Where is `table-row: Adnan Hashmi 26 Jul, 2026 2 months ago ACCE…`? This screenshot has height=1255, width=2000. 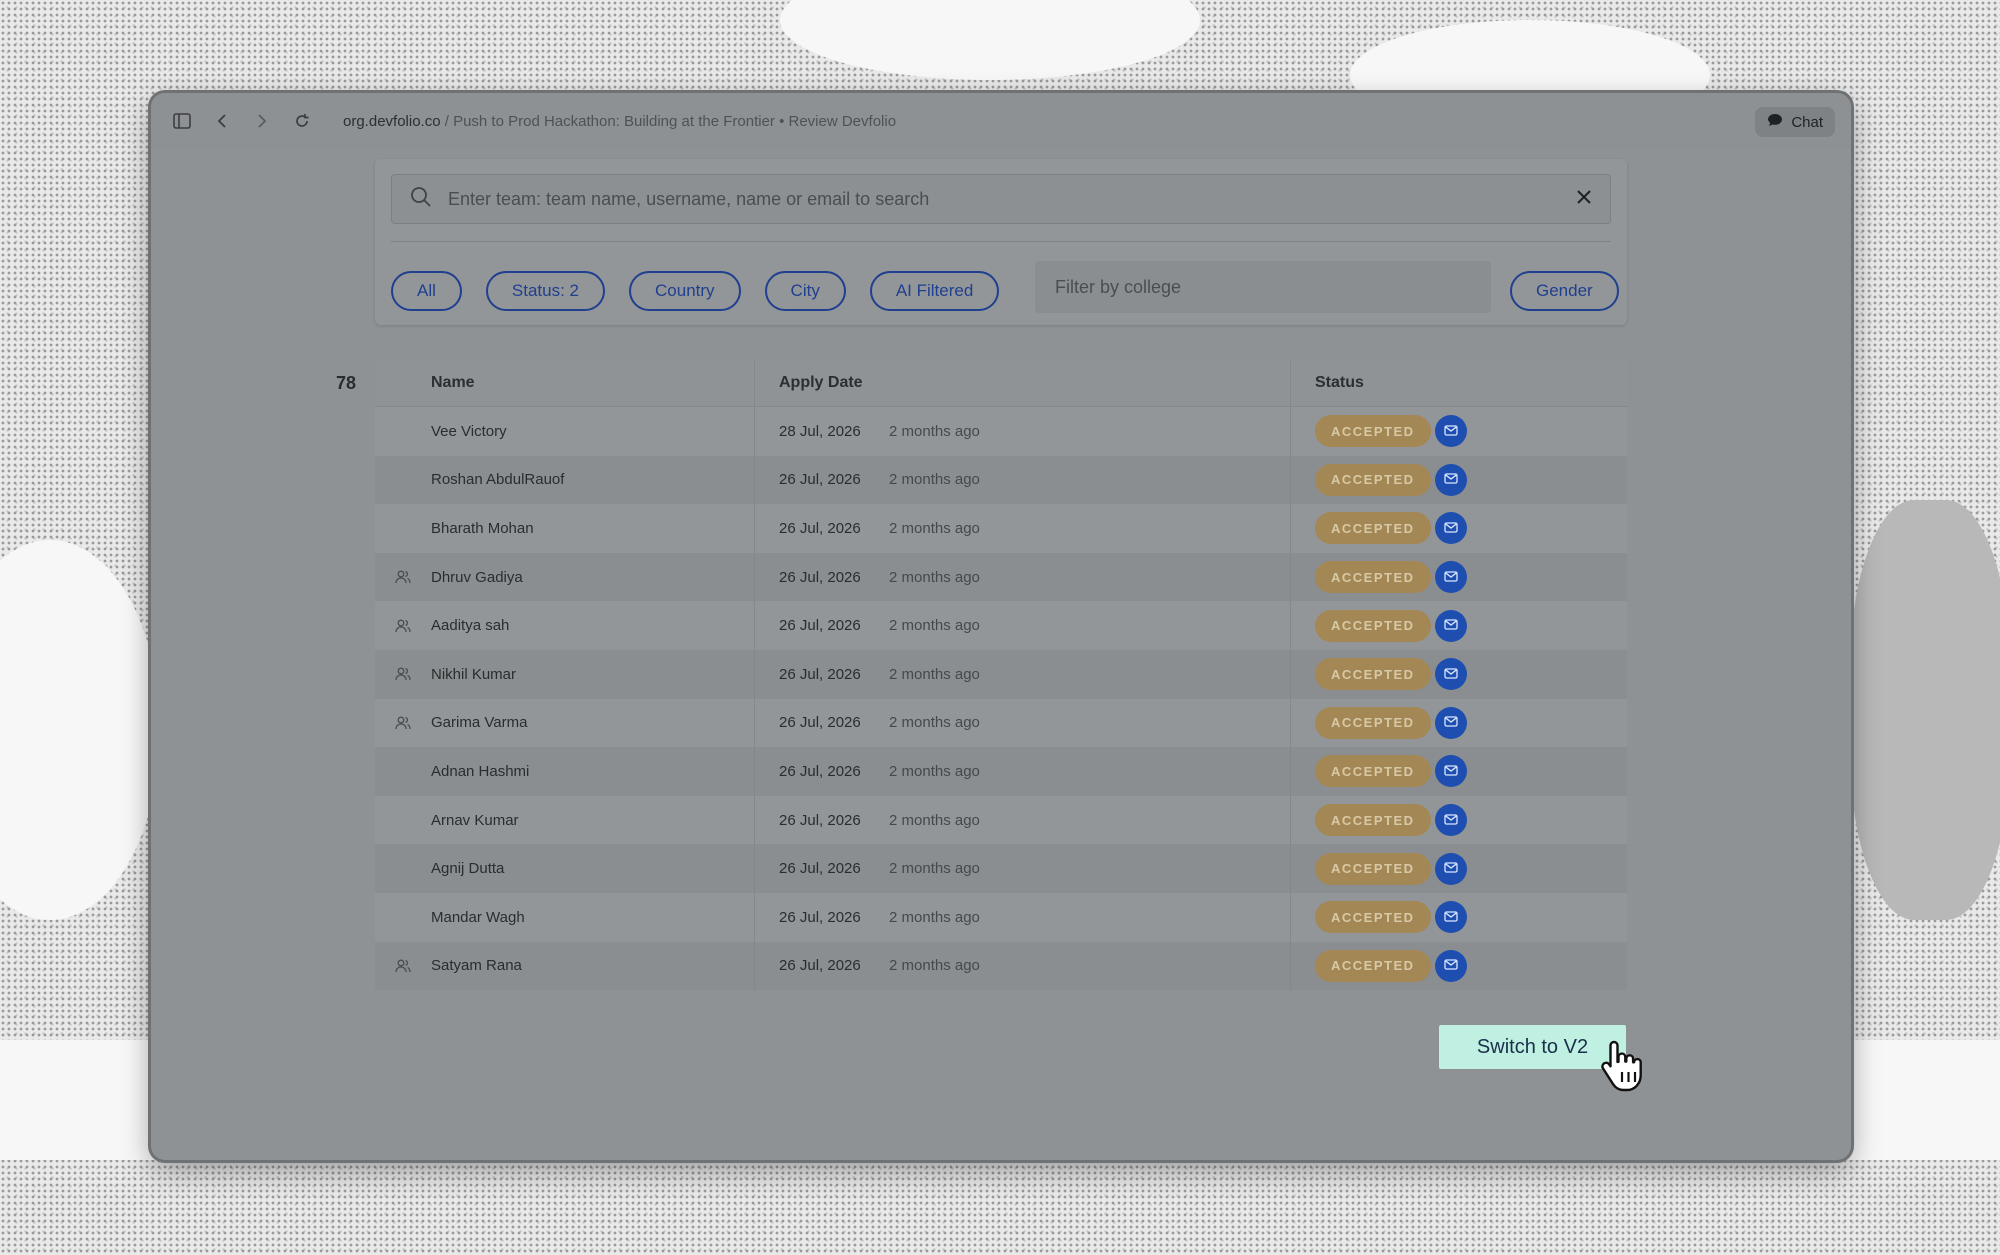 table-row: Adnan Hashmi 26 Jul, 2026 2 months ago ACCE… is located at coordinates (1001, 771).